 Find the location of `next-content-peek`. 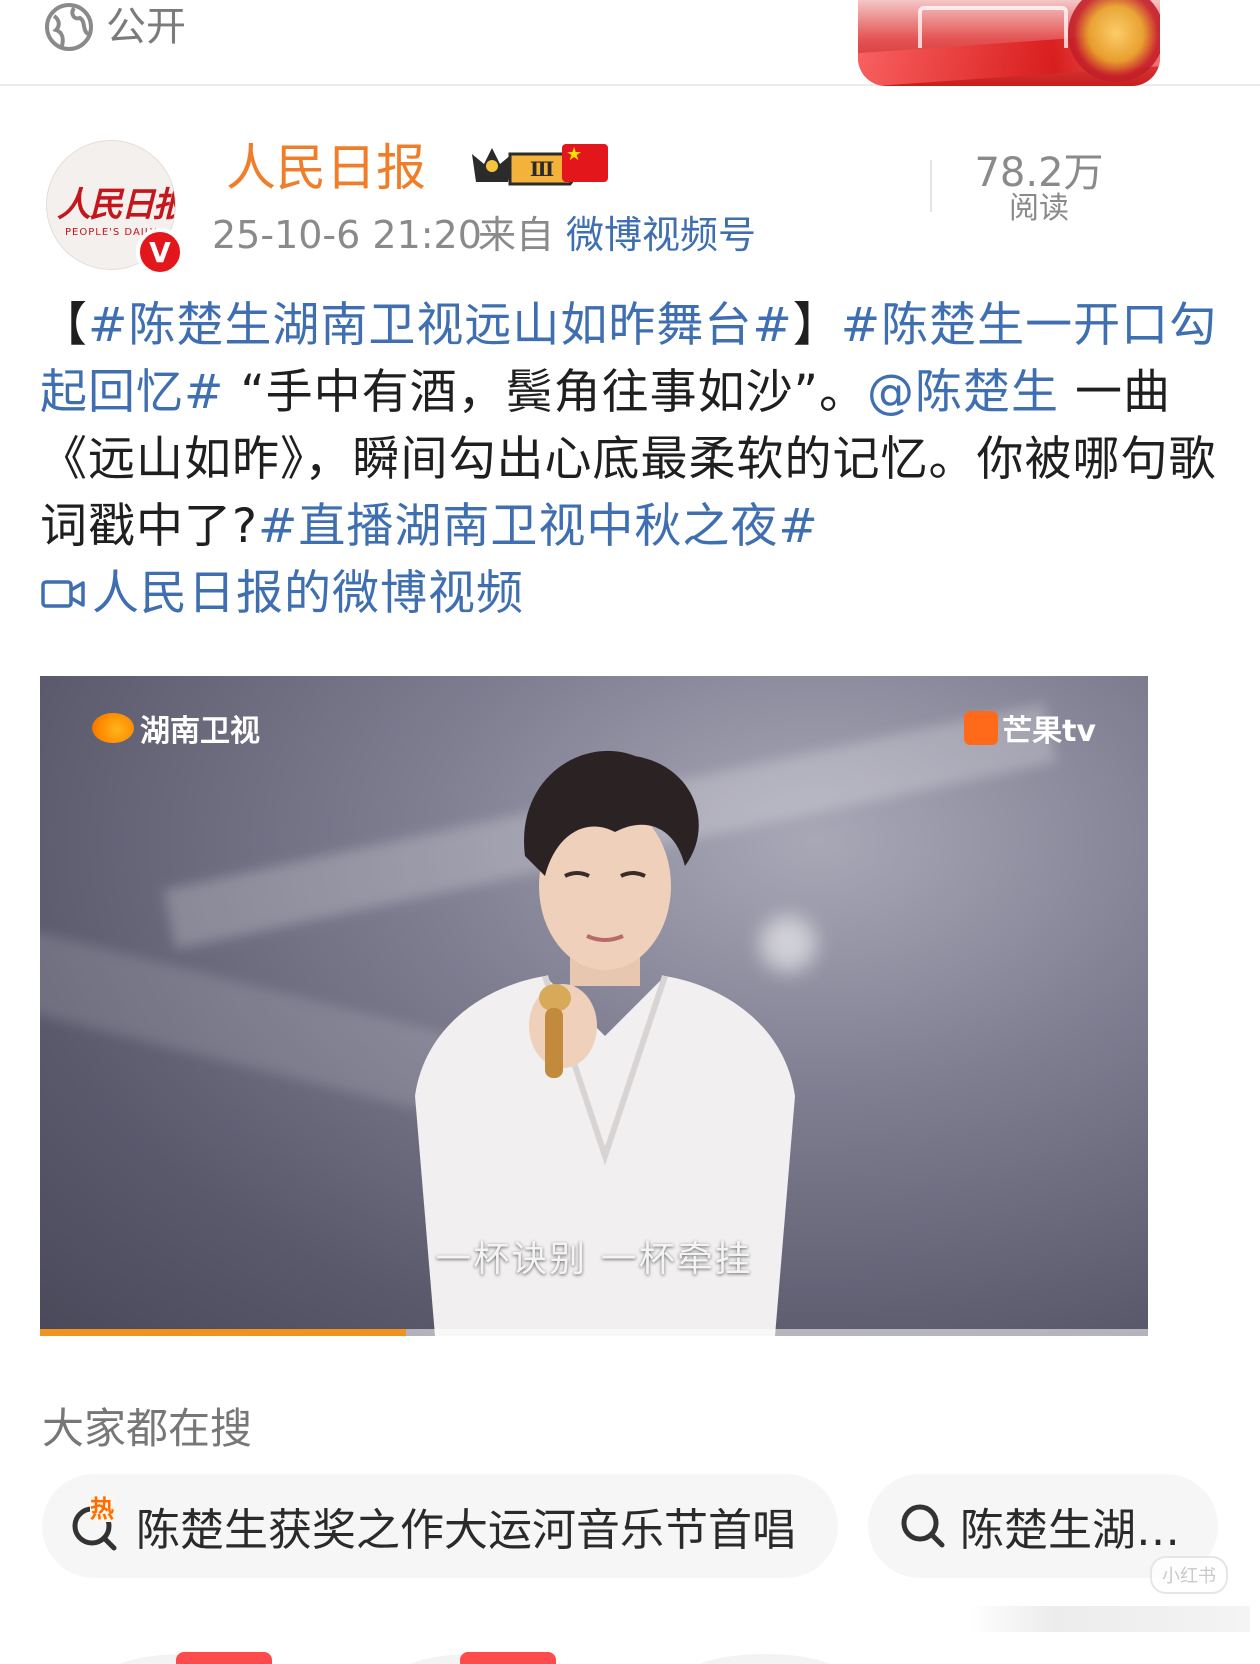

next-content-peek is located at coordinates (630, 1635).